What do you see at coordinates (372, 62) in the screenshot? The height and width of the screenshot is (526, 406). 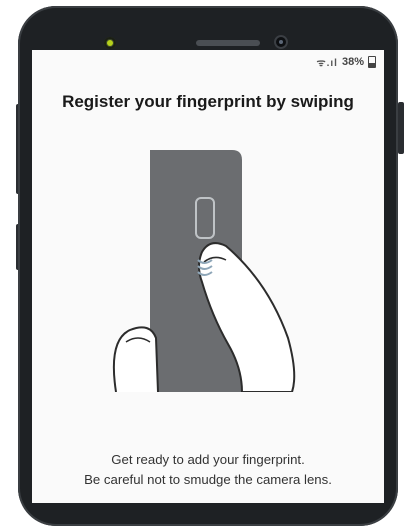 I see `battery-icon` at bounding box center [372, 62].